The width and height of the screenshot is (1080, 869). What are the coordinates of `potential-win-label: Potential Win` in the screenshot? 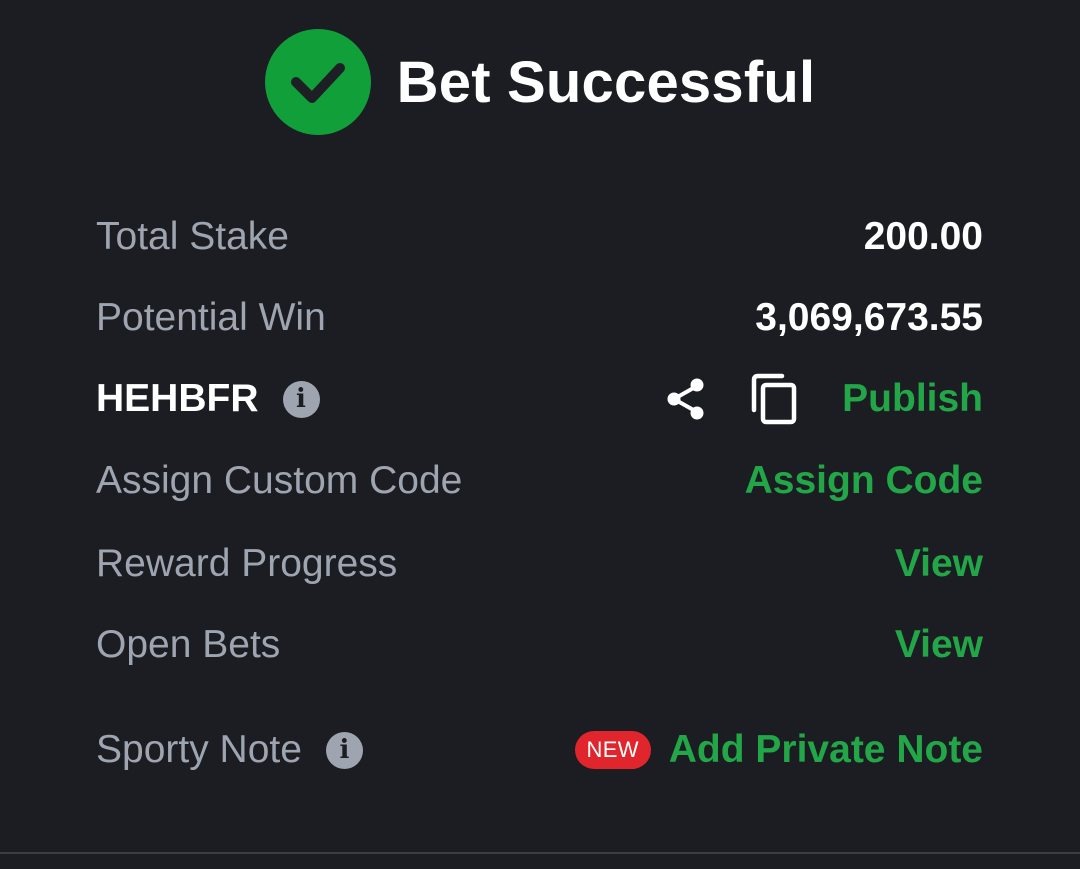 It's located at (211, 317).